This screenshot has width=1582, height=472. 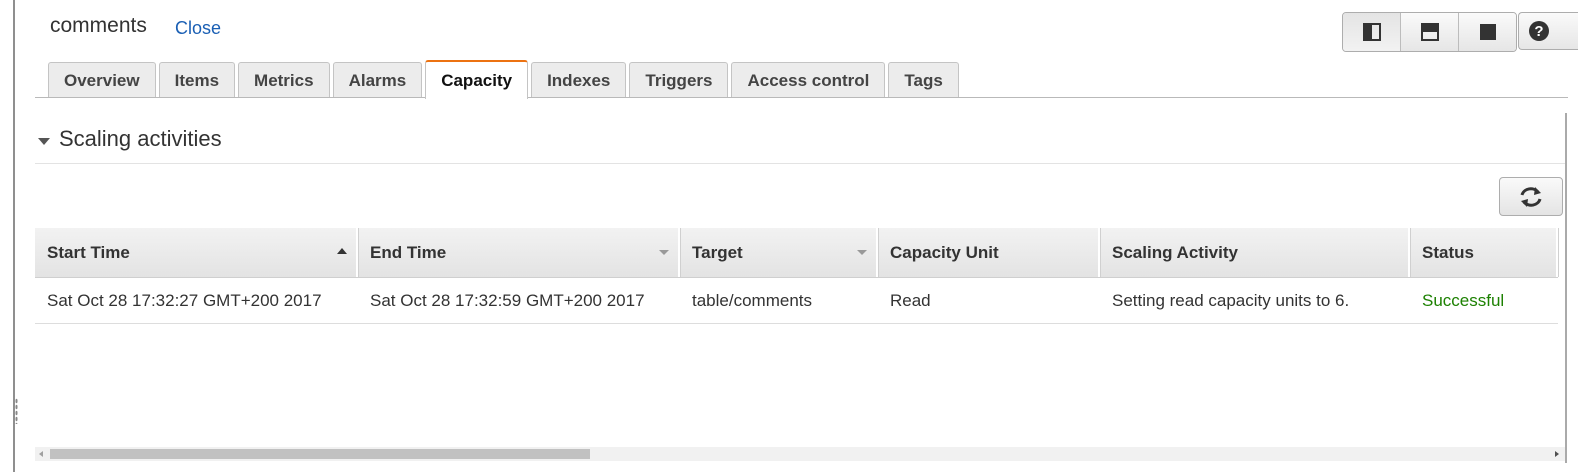 I want to click on refresh-button, so click(x=1531, y=196).